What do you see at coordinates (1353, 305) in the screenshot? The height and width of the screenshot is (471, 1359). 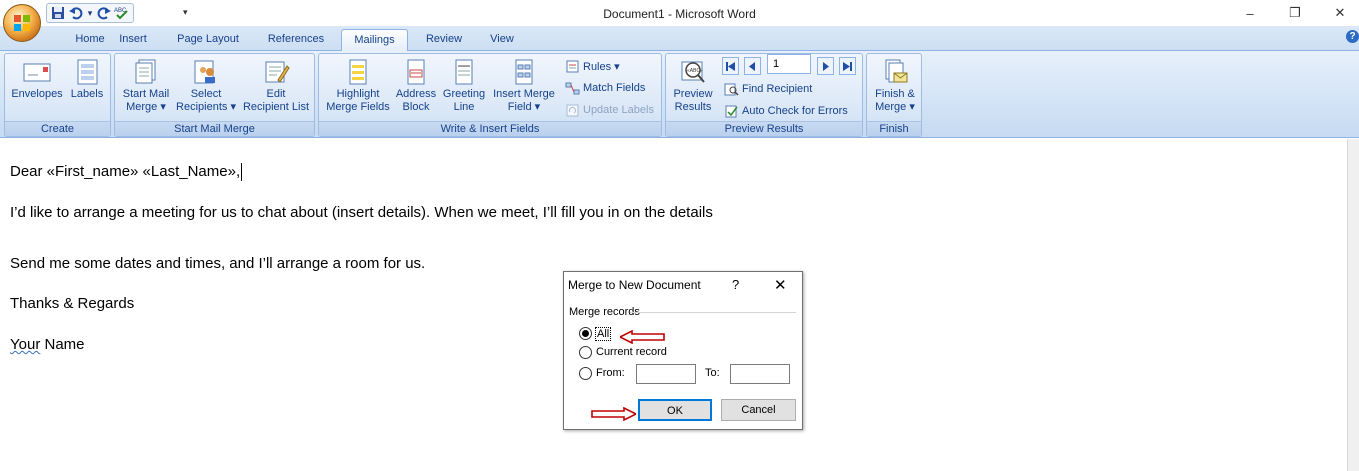 I see `vertical-scrollbar` at bounding box center [1353, 305].